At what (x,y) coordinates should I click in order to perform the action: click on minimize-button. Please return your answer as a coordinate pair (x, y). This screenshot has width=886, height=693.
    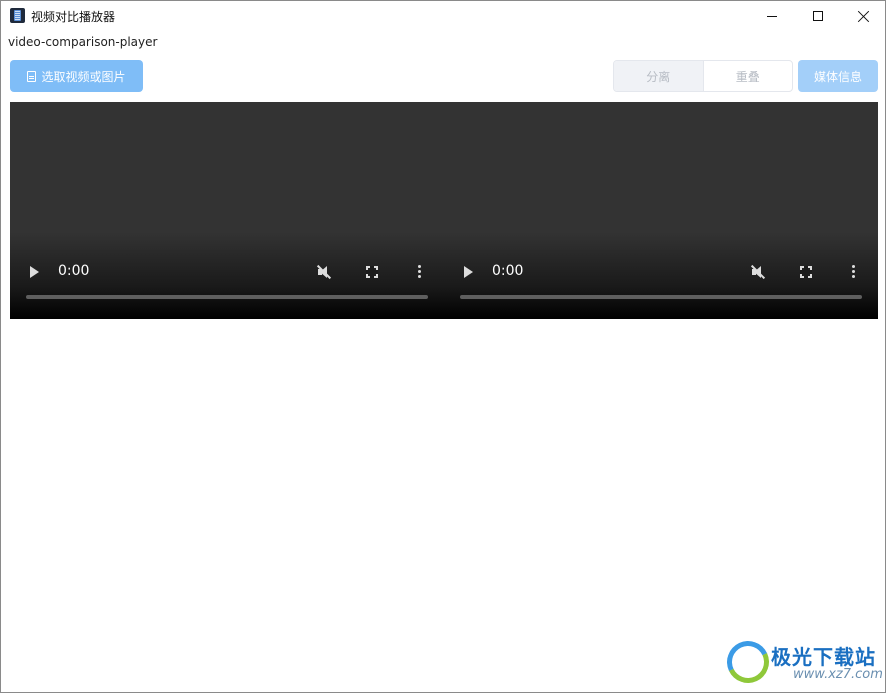
    Looking at the image, I should click on (772, 16).